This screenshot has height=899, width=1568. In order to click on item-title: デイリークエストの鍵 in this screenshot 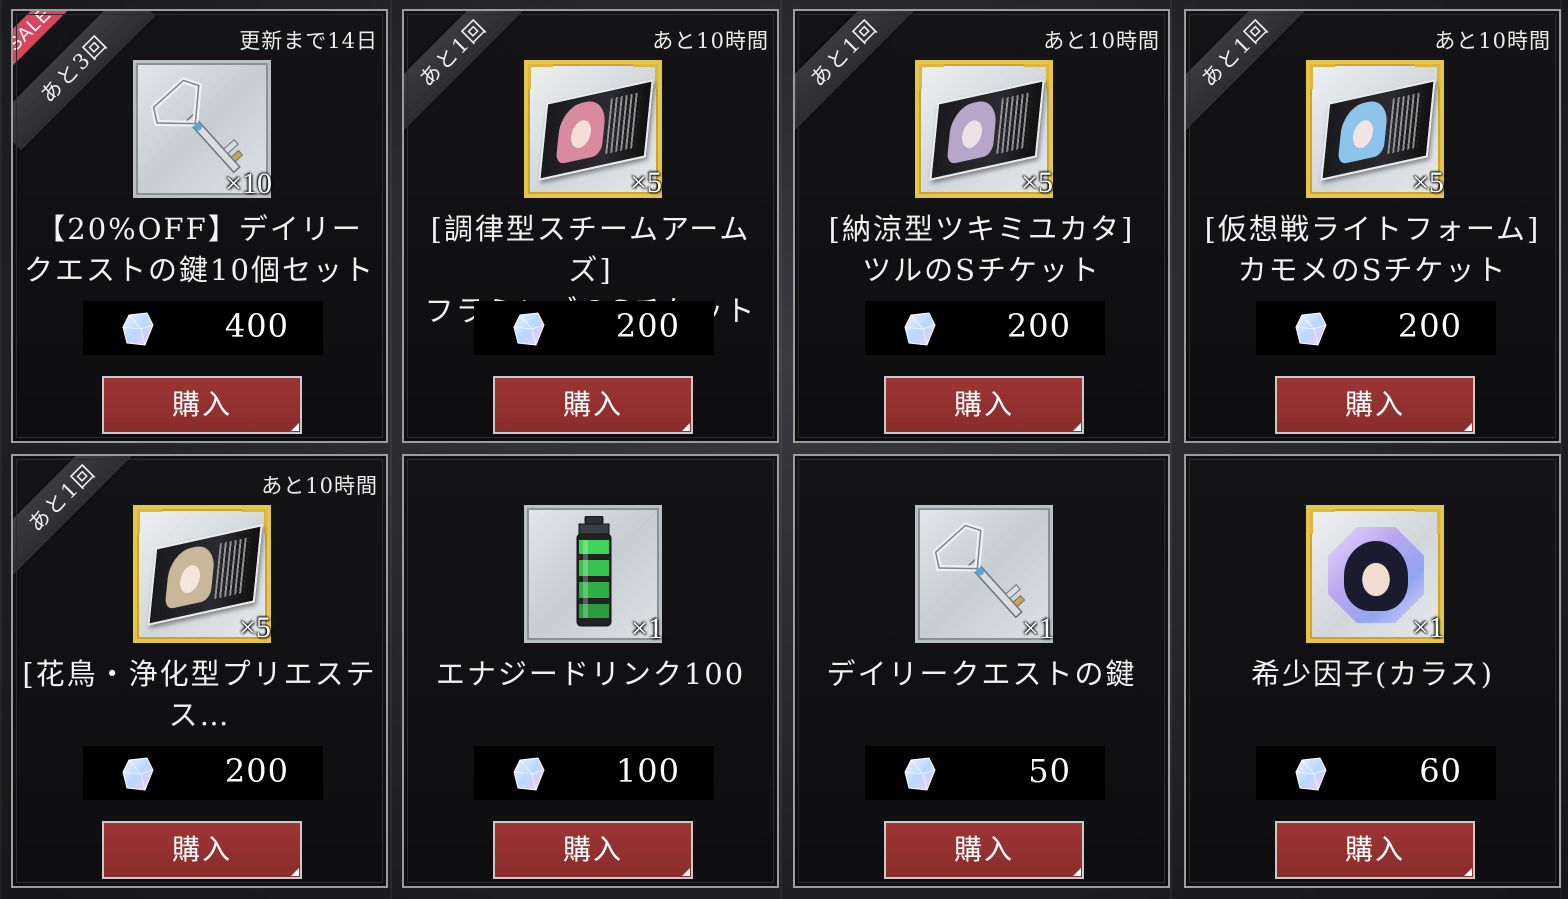, I will do `click(981, 674)`.